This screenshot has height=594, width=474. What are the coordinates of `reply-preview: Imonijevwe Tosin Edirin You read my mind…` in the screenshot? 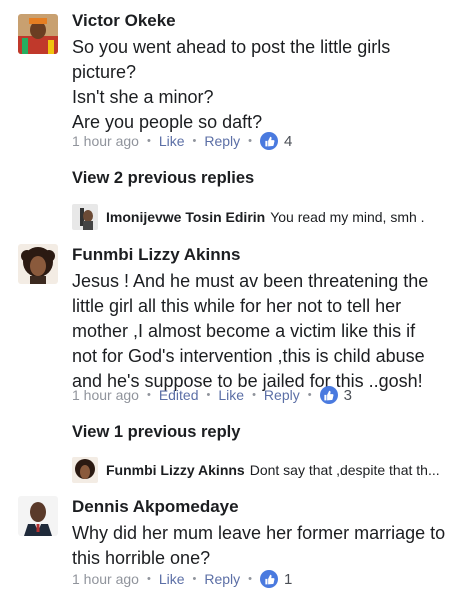 It's located at (268, 217).